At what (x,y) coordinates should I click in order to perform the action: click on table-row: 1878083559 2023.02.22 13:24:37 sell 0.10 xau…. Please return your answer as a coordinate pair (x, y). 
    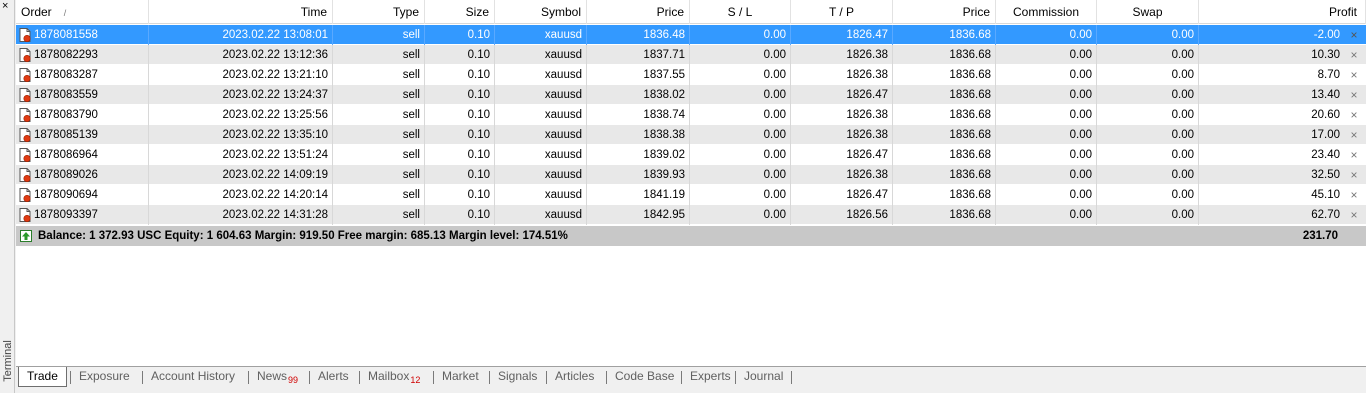
    Looking at the image, I should click on (691, 95).